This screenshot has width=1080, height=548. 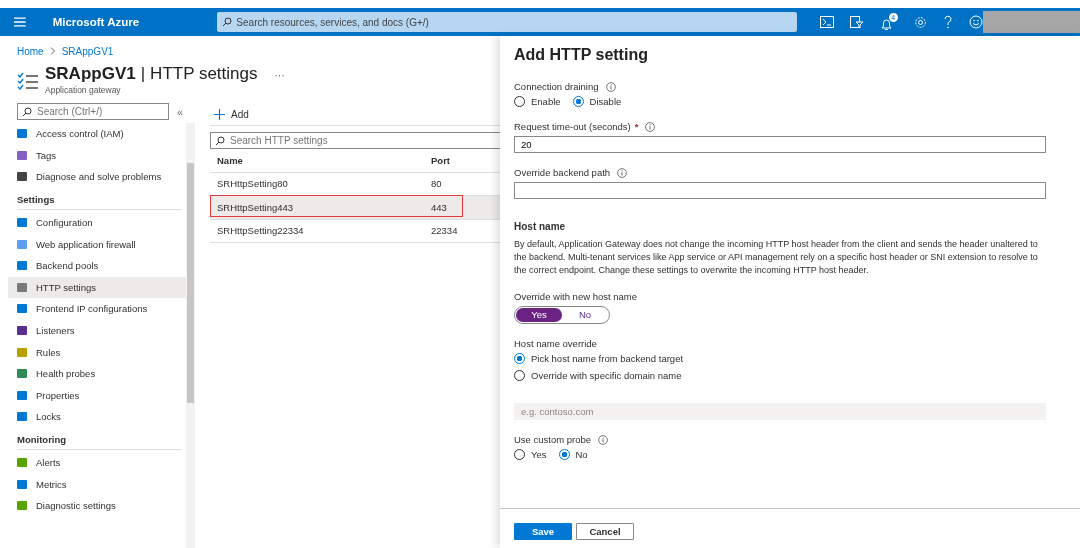 I want to click on menu-item: Configuration, so click(x=97, y=222).